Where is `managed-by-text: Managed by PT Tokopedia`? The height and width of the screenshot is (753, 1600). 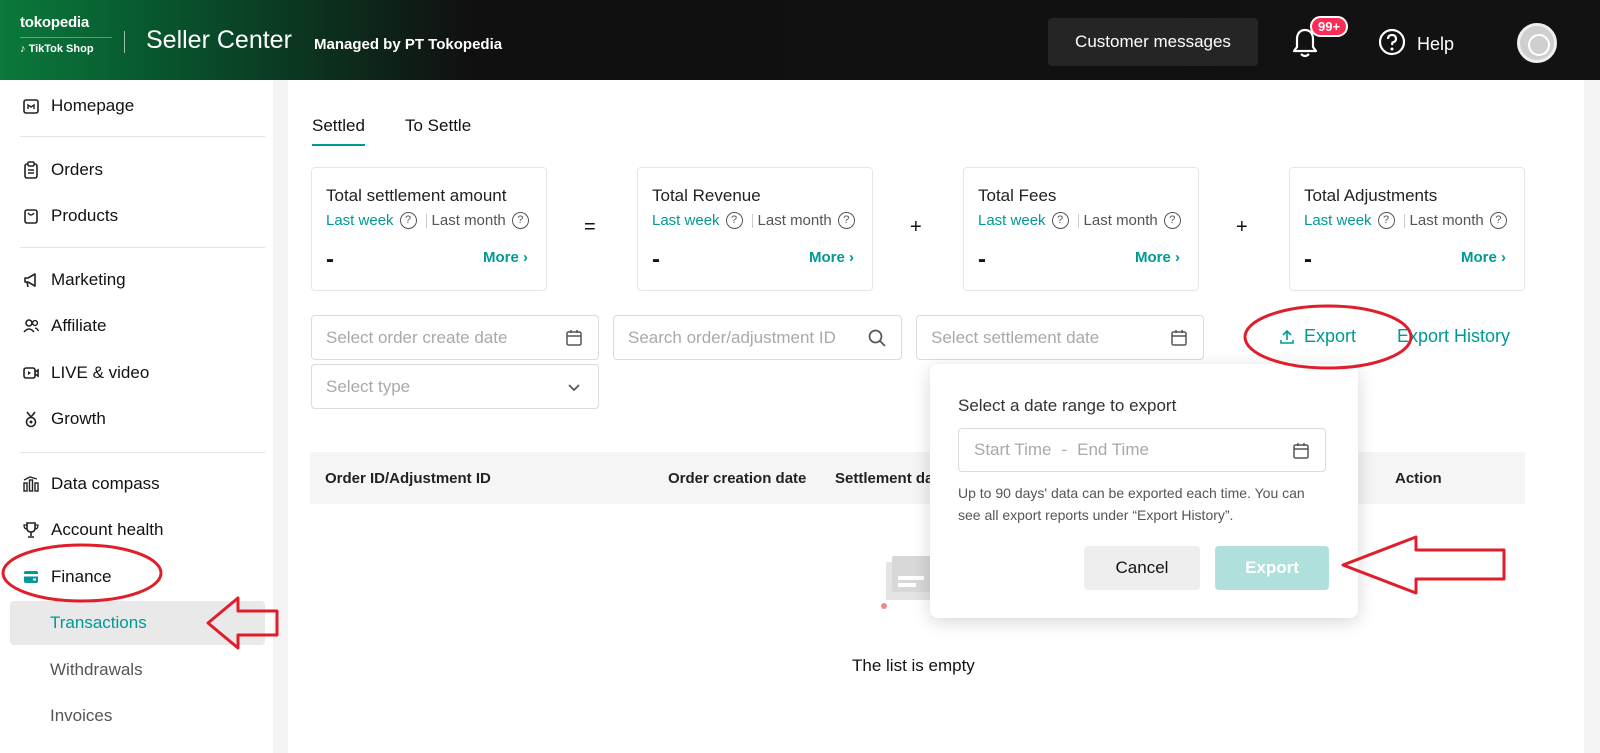
managed-by-text: Managed by PT Tokopedia is located at coordinates (408, 44).